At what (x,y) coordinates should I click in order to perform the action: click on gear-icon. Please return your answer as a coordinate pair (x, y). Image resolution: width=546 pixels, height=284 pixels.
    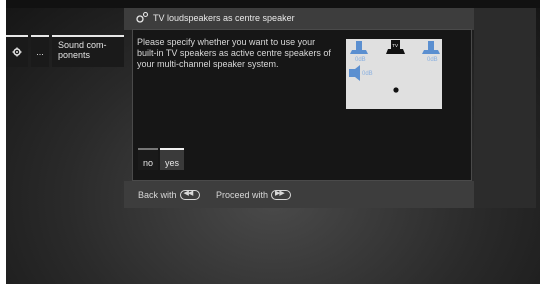
    Looking at the image, I should click on (17, 52).